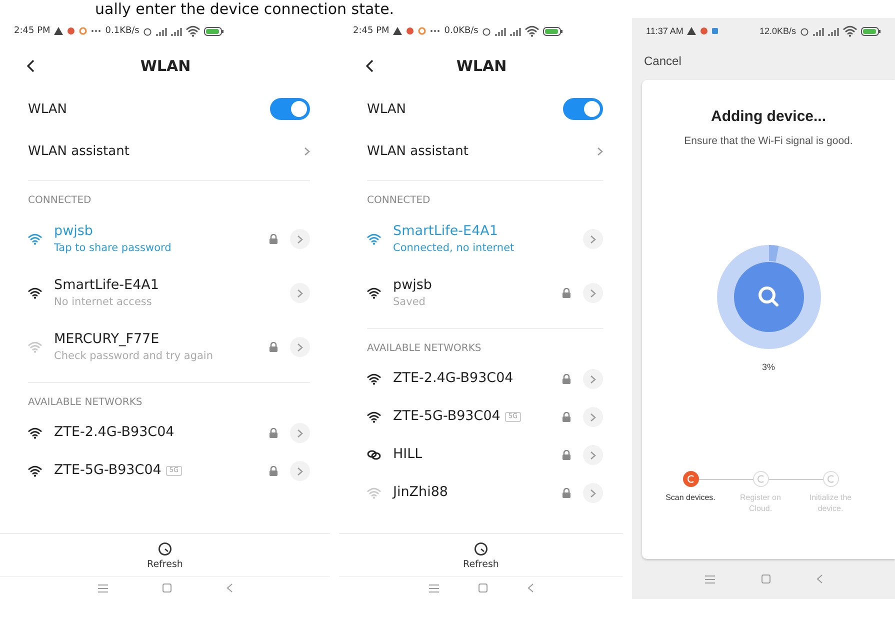 The width and height of the screenshot is (895, 617). Describe the element at coordinates (777, 31) in the screenshot. I see `network-speed: 12.0KB/s` at that location.